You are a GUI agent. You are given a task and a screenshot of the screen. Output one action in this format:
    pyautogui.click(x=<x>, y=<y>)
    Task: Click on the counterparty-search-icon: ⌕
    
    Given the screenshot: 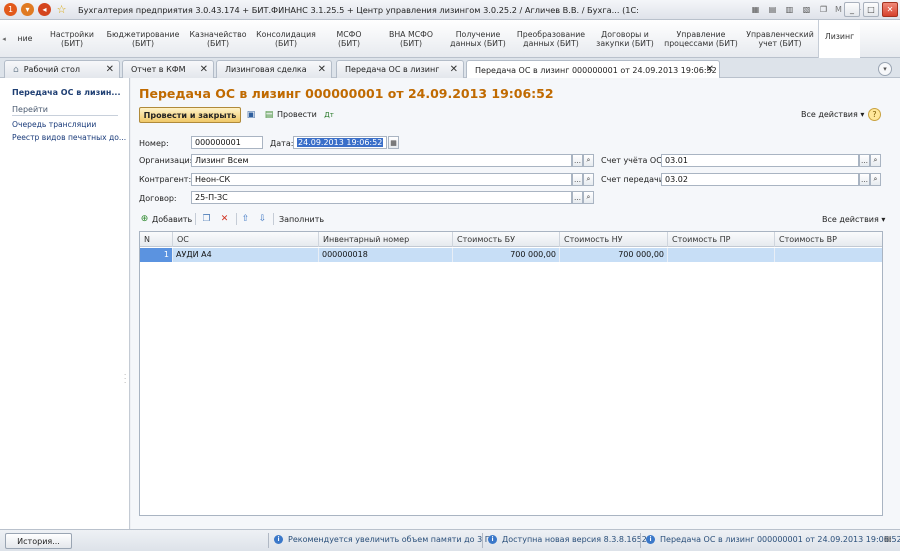 What is the action you would take?
    pyautogui.click(x=588, y=179)
    